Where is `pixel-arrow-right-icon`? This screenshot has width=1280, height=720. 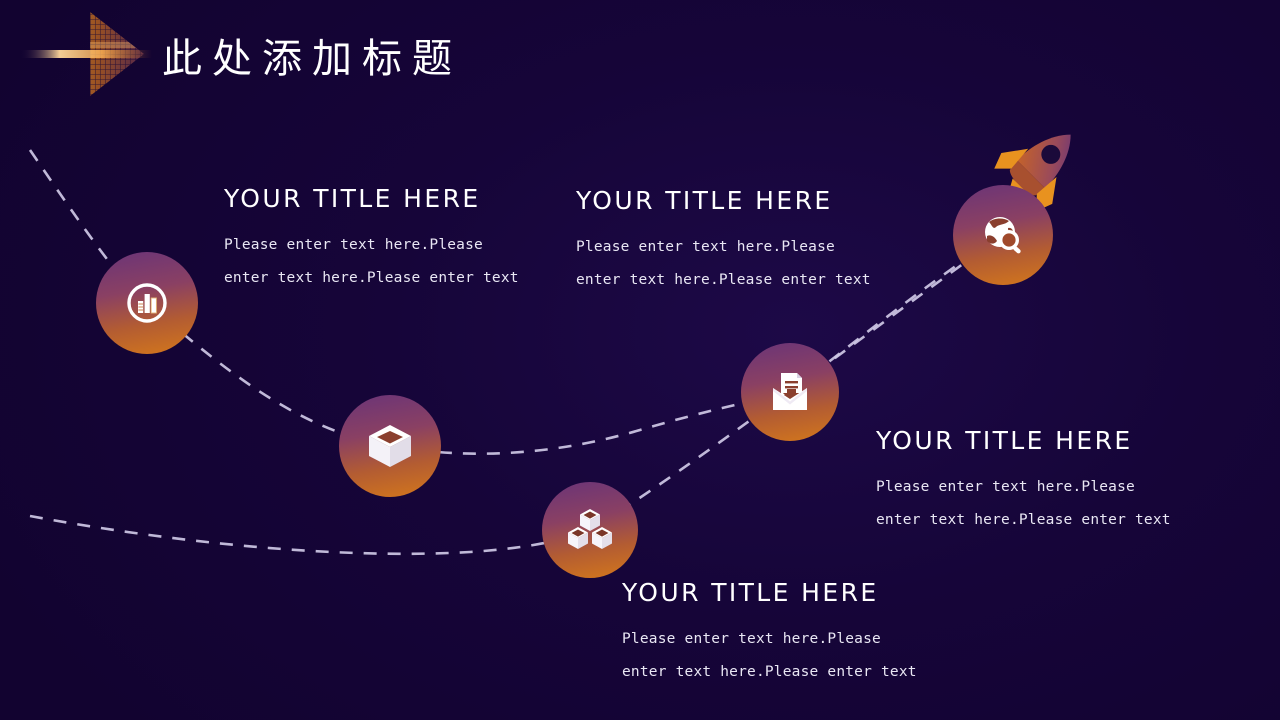
pixel-arrow-right-icon is located at coordinates (86, 54).